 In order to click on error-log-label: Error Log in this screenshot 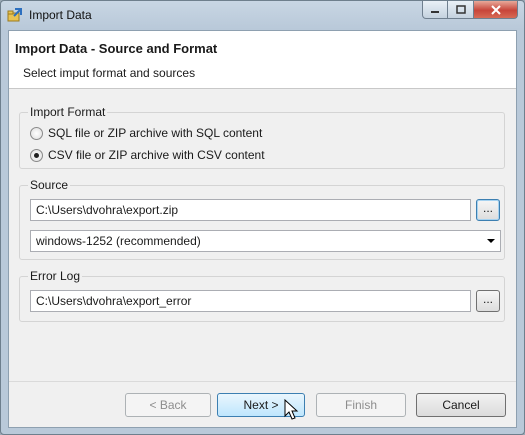, I will do `click(55, 276)`.